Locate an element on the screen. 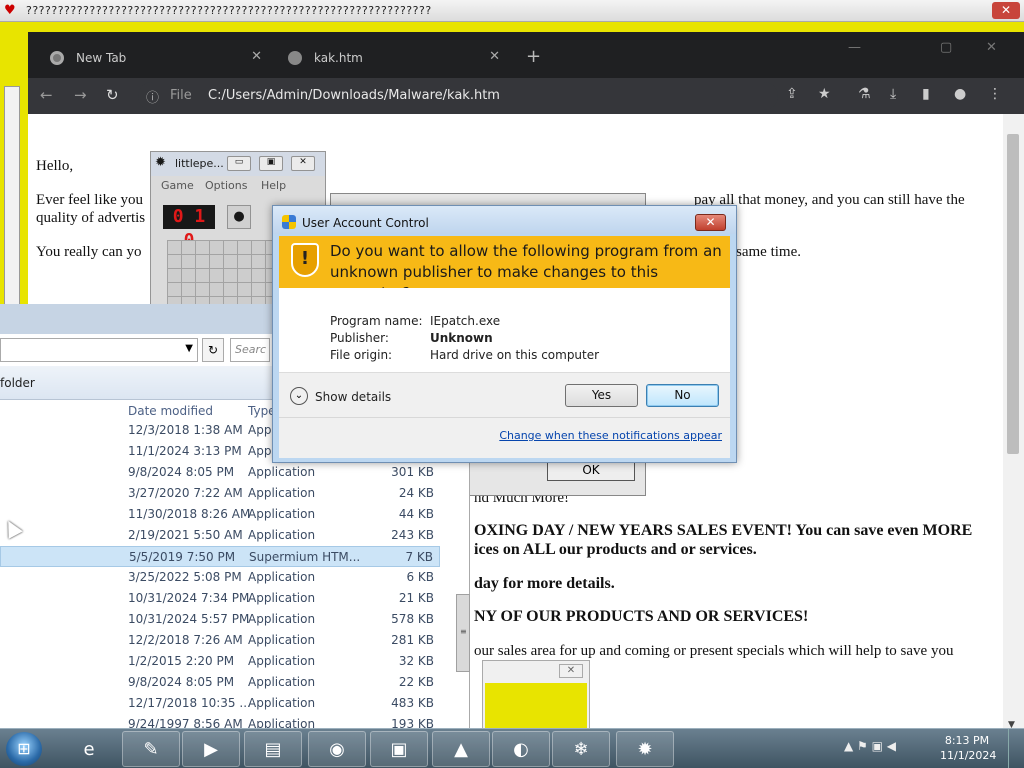  change-notifications-link: Change when these notifications appear is located at coordinates (610, 435).